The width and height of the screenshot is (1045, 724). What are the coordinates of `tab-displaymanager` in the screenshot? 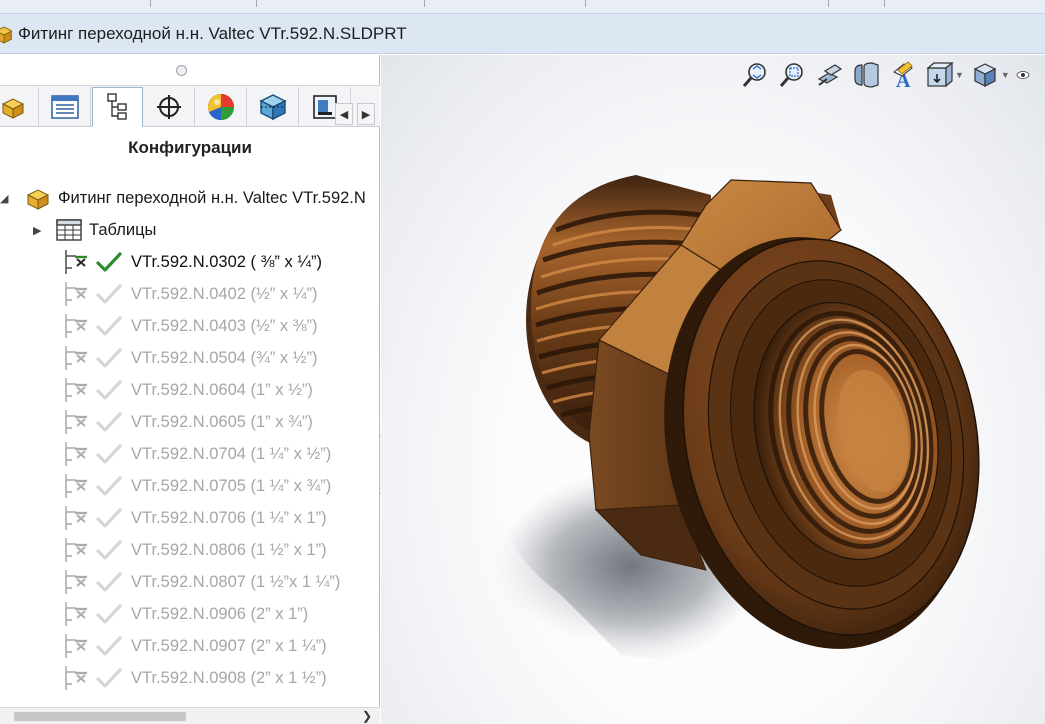 It's located at (221, 107).